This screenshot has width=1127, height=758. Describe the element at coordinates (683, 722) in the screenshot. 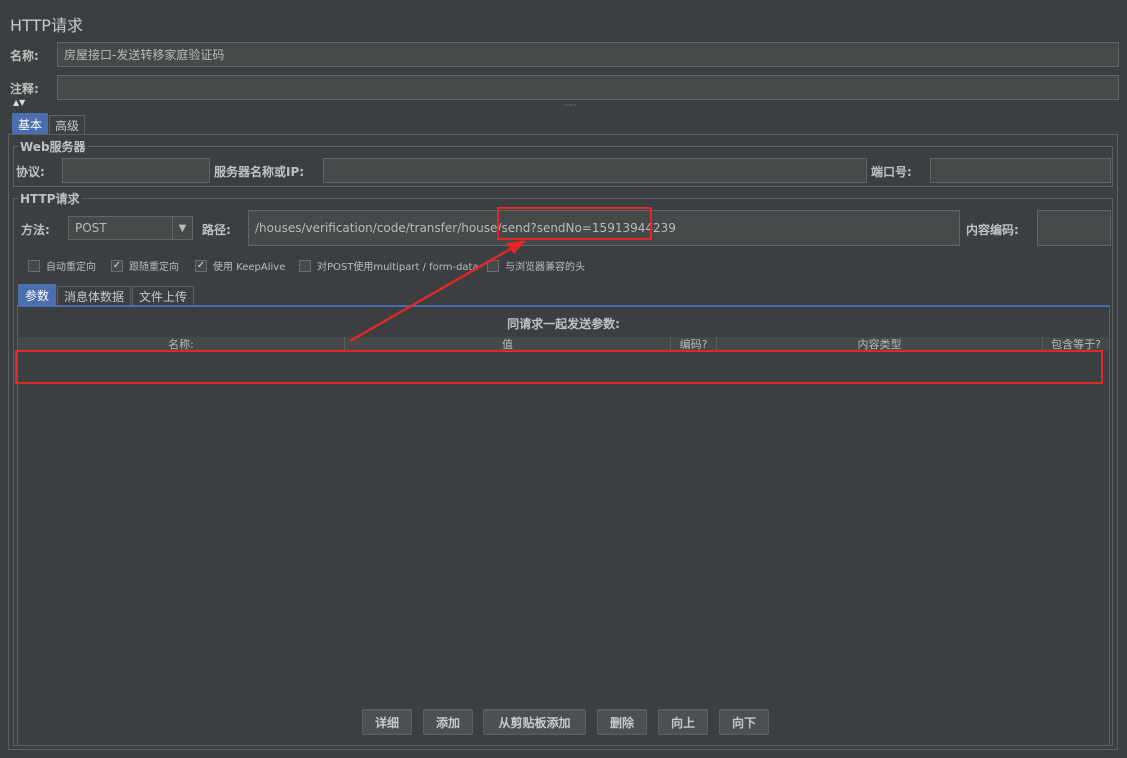

I see `move-up-button: 向上` at that location.